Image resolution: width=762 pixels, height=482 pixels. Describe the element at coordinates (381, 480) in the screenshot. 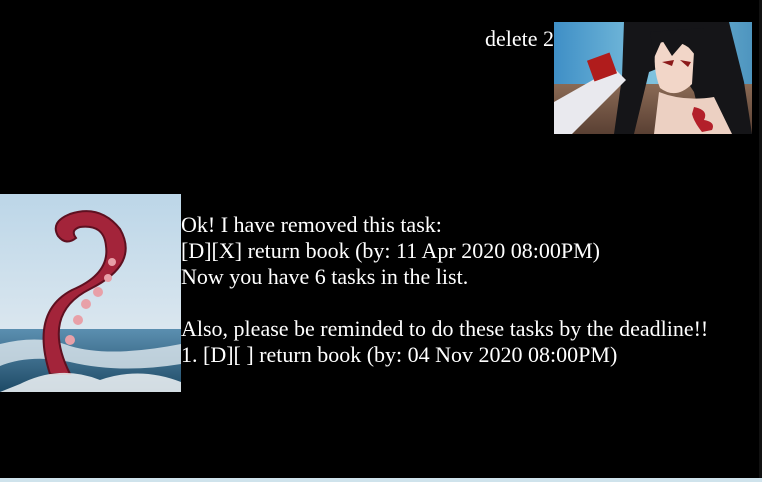

I see `window-bottom-strip` at that location.